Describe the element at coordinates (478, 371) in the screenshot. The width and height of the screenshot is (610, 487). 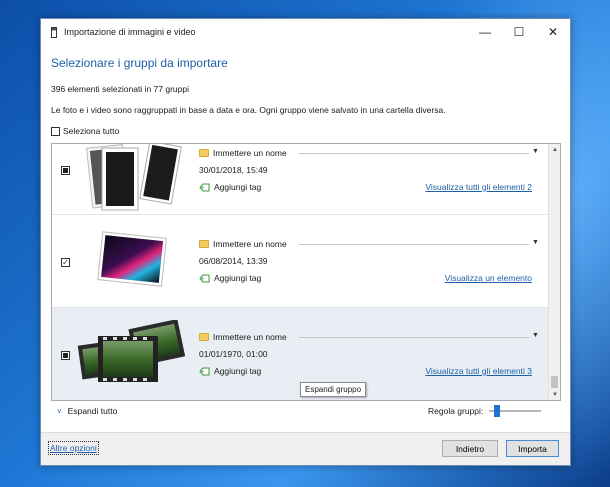
I see `view-all-link: Visualizza tutti gli elementi 3` at that location.